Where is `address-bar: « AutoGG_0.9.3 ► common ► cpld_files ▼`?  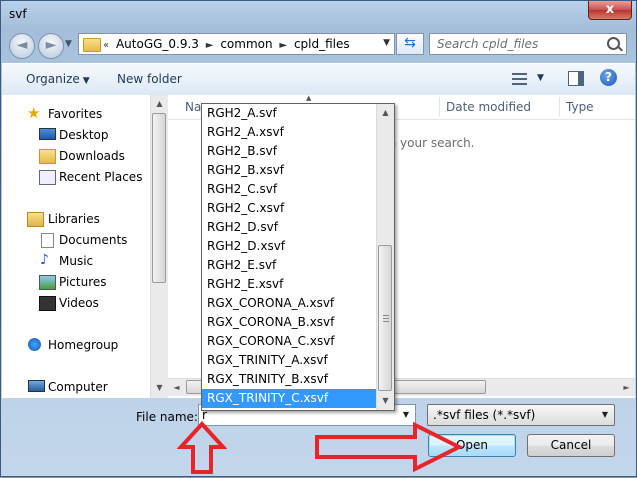
address-bar: « AutoGG_0.9.3 ► common ► cpld_files ▼ is located at coordinates (236, 44).